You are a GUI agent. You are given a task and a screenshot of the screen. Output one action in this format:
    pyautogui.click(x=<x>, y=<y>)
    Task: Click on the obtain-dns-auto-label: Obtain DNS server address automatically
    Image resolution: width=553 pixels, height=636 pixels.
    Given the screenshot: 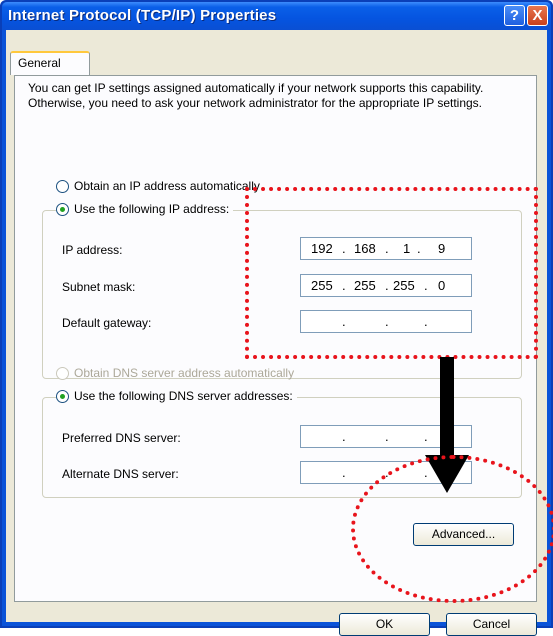 What is the action you would take?
    pyautogui.click(x=184, y=373)
    